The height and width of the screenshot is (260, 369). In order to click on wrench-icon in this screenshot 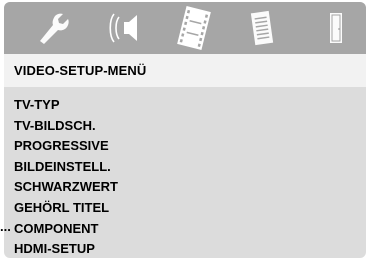, I will do `click(54, 28)`.